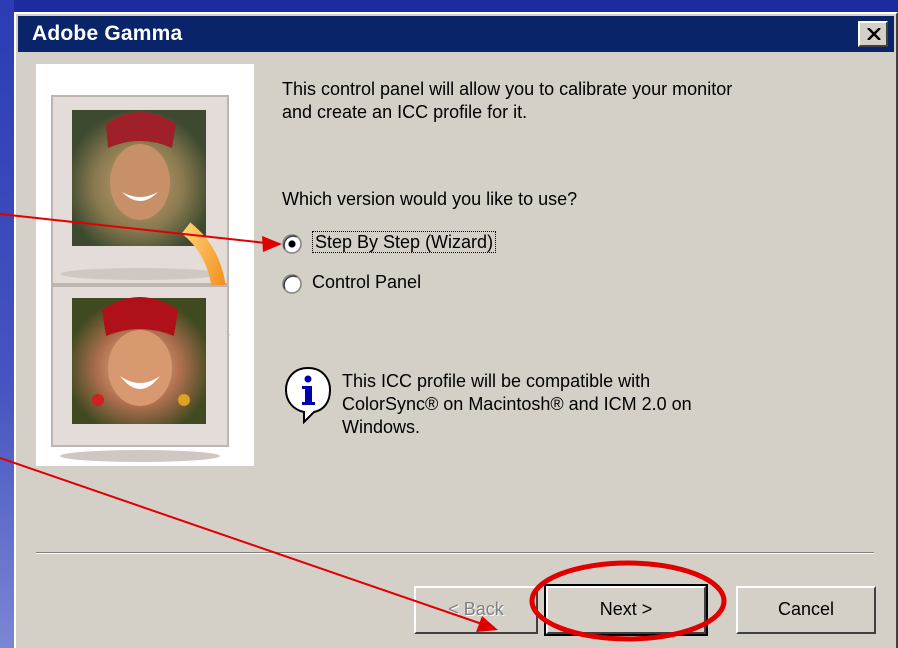 Image resolution: width=898 pixels, height=648 pixels. I want to click on close-button, so click(873, 34).